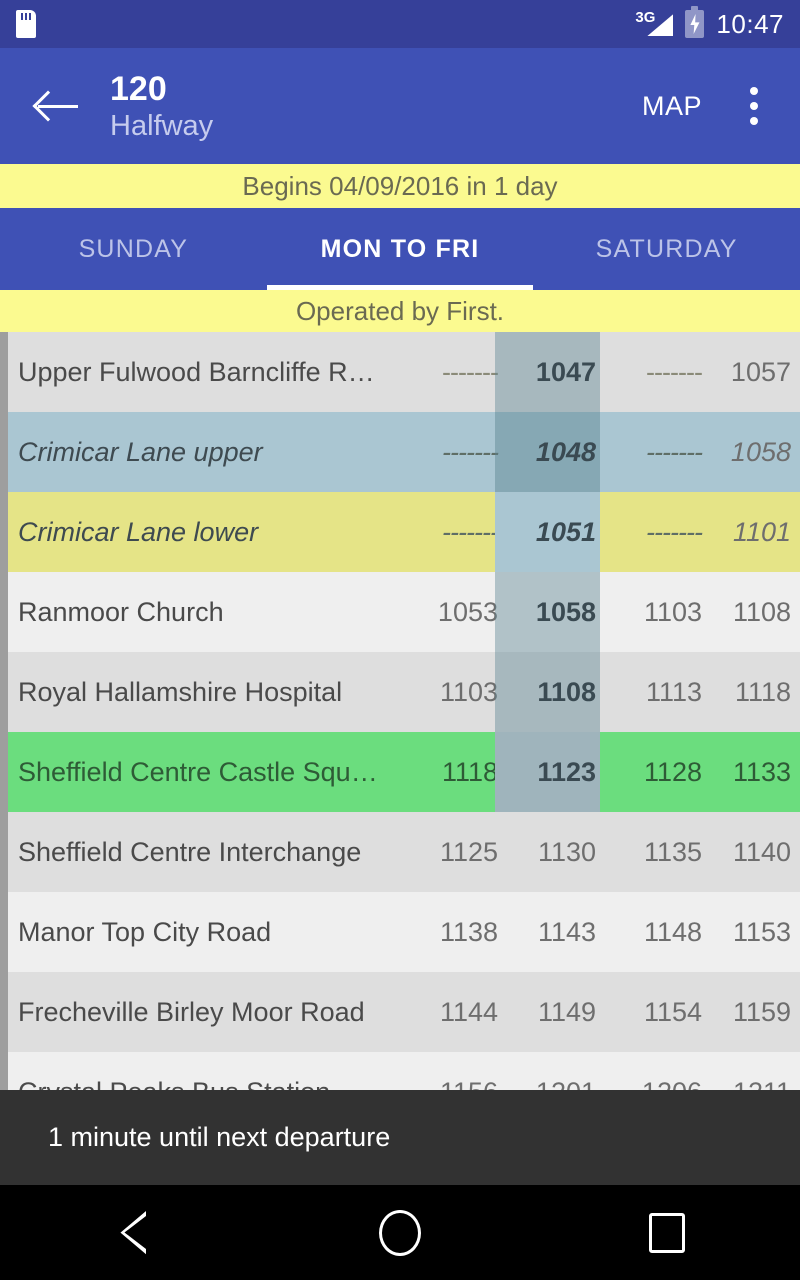 The width and height of the screenshot is (800, 1280). What do you see at coordinates (468, 851) in the screenshot?
I see `departure-time-cell: 1125` at bounding box center [468, 851].